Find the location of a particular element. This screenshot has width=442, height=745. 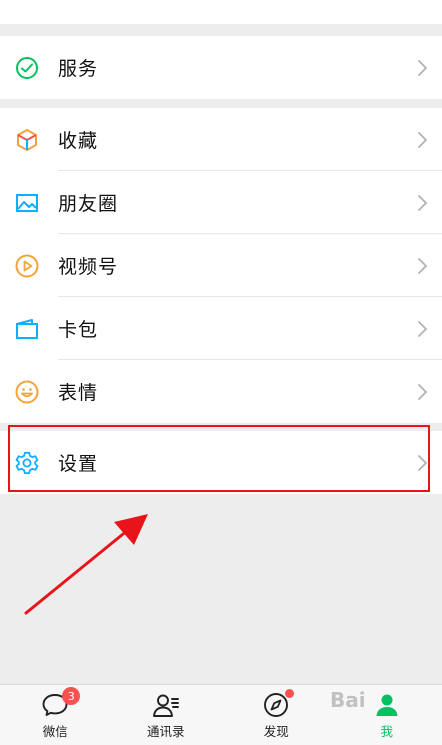

tab-discover: 发现 is located at coordinates (276, 715).